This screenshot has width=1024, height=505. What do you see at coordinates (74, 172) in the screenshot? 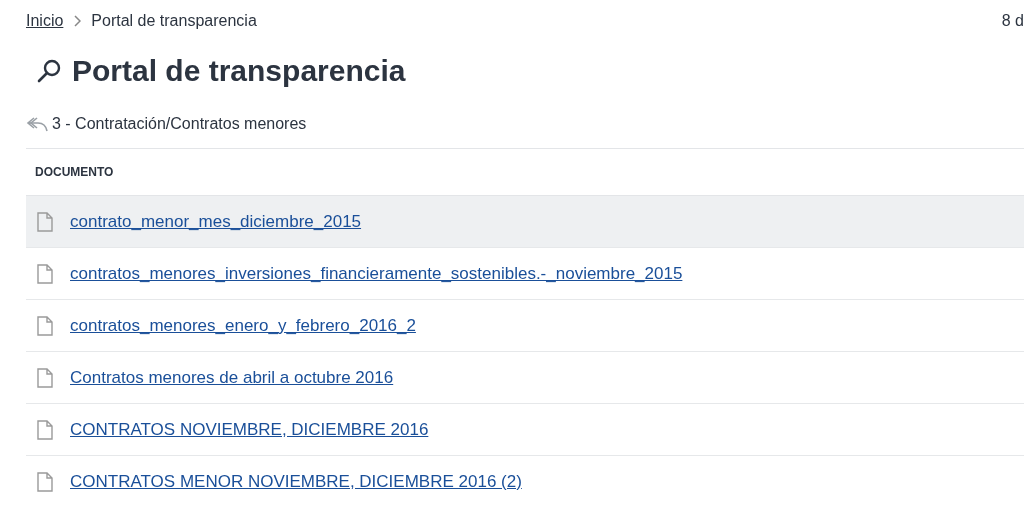
I see `column-header: DOCUMENTO` at bounding box center [74, 172].